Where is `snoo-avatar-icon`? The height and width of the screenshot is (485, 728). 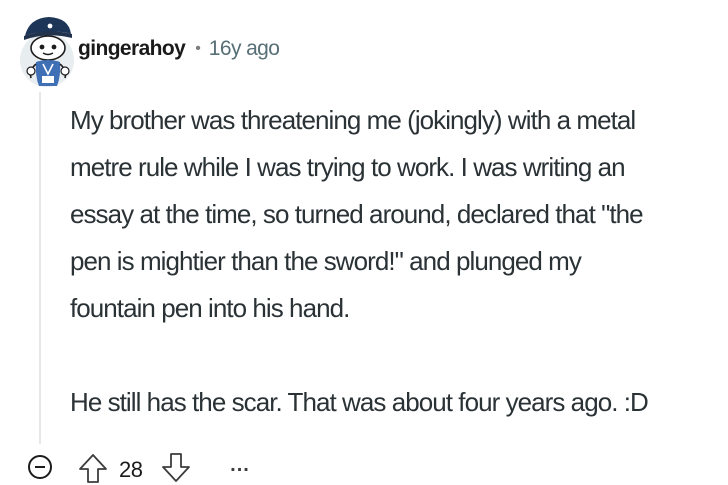 snoo-avatar-icon is located at coordinates (47, 52).